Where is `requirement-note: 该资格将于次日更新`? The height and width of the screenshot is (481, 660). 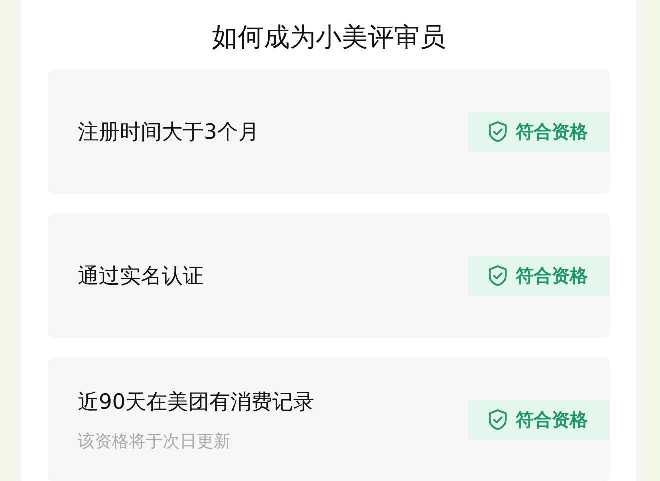
requirement-note: 该资格将于次日更新 is located at coordinates (155, 441).